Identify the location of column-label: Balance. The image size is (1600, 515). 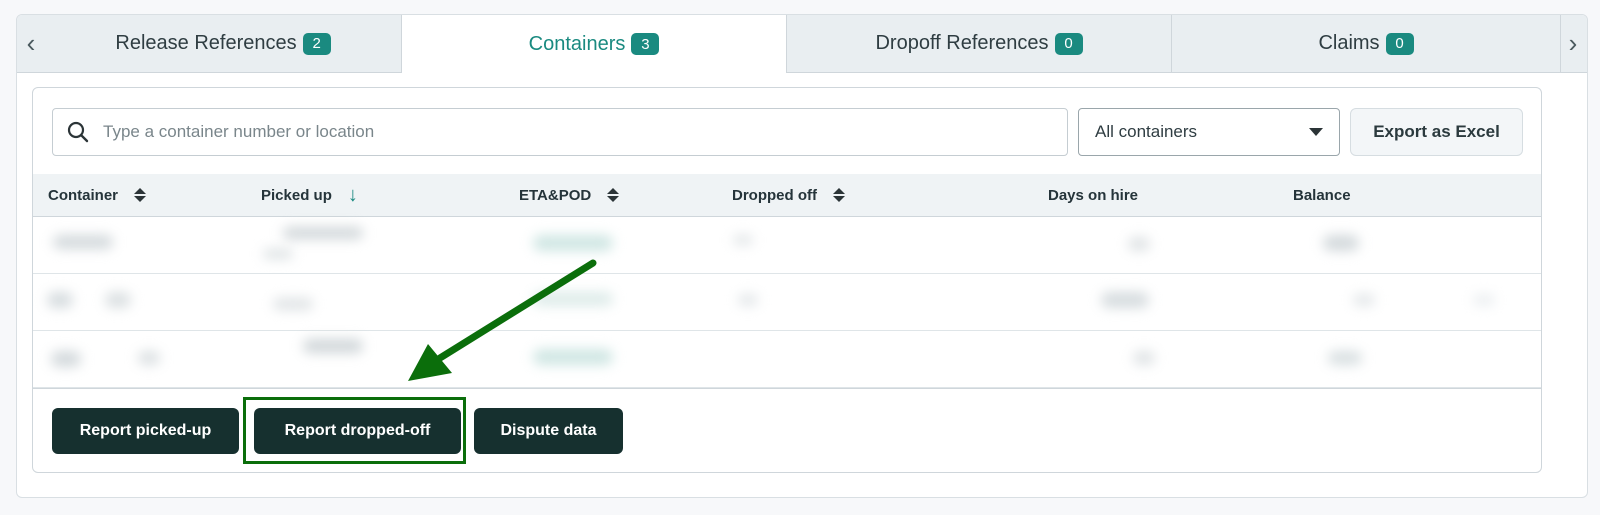
(1322, 195).